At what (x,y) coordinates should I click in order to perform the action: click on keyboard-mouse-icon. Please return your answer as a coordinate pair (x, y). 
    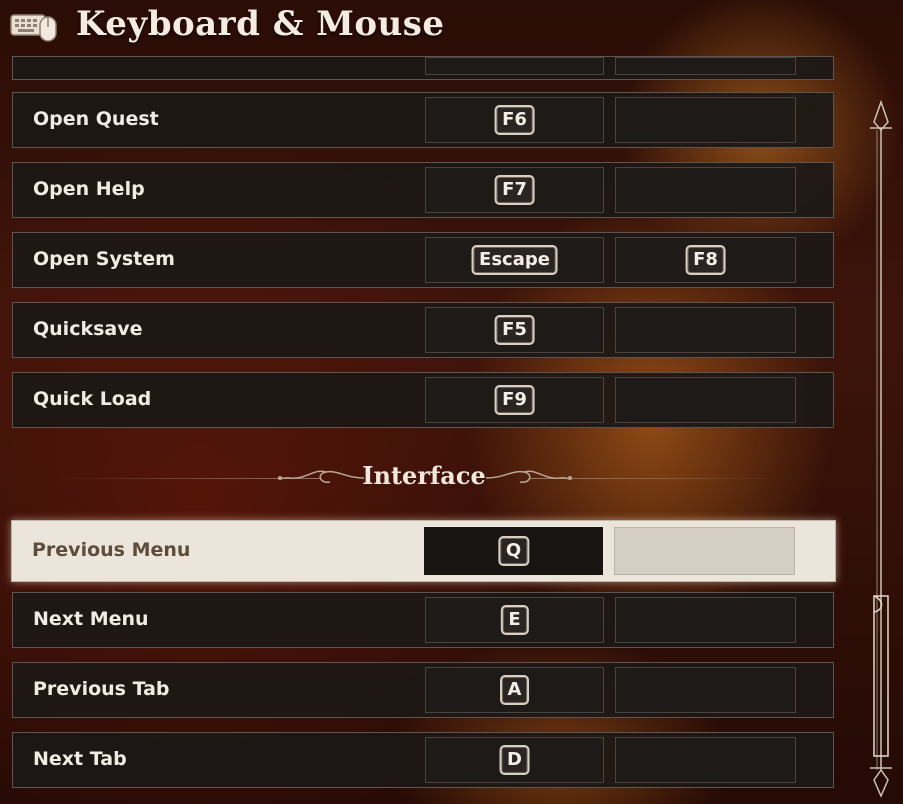
    Looking at the image, I should click on (33, 28).